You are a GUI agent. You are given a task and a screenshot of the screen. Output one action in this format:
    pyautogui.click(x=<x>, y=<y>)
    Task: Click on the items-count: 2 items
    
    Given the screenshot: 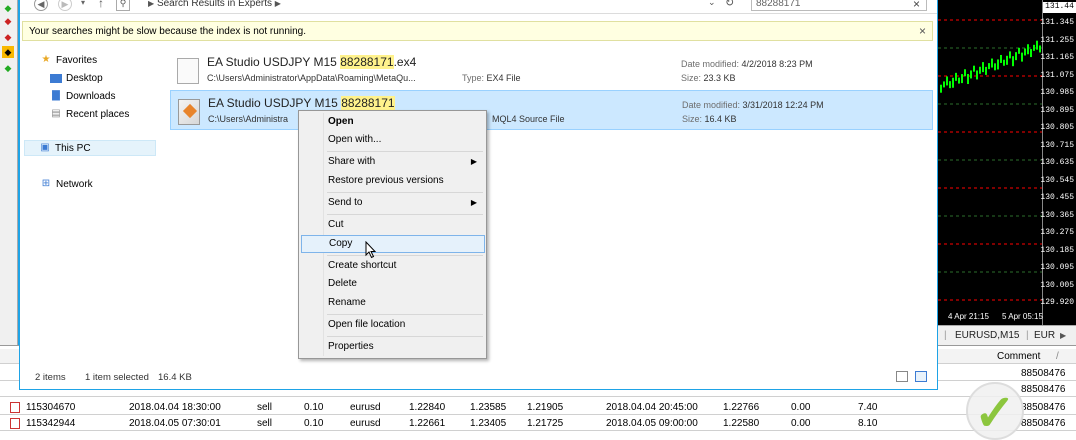 What is the action you would take?
    pyautogui.click(x=50, y=377)
    